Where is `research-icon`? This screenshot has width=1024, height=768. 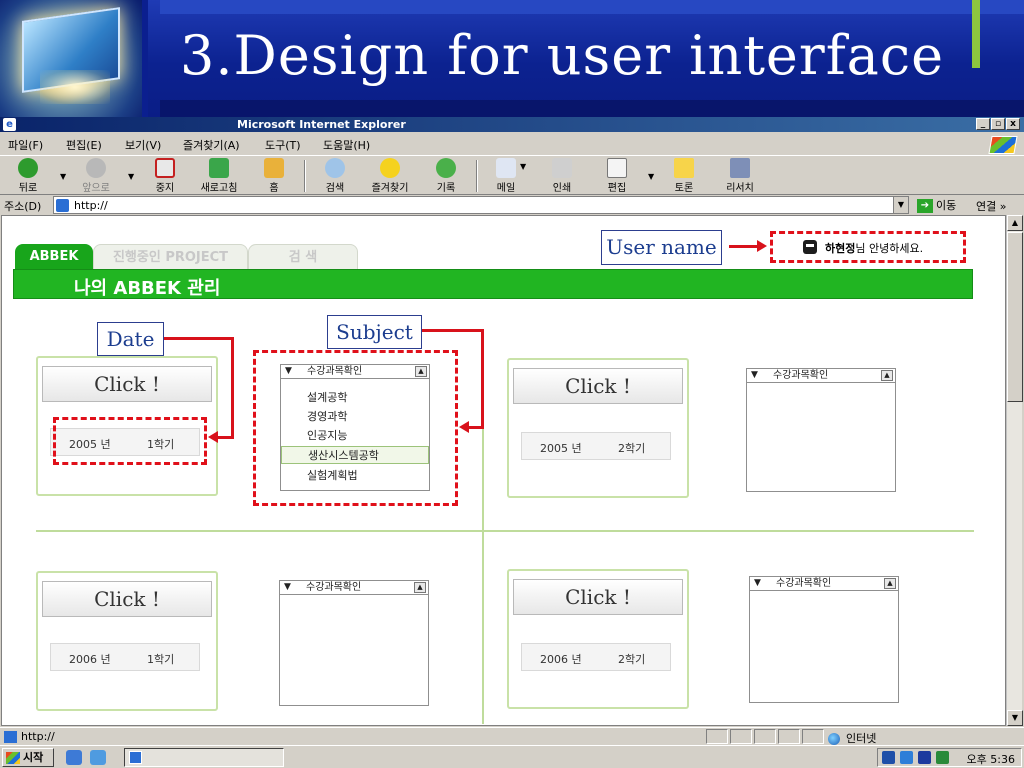 research-icon is located at coordinates (740, 168).